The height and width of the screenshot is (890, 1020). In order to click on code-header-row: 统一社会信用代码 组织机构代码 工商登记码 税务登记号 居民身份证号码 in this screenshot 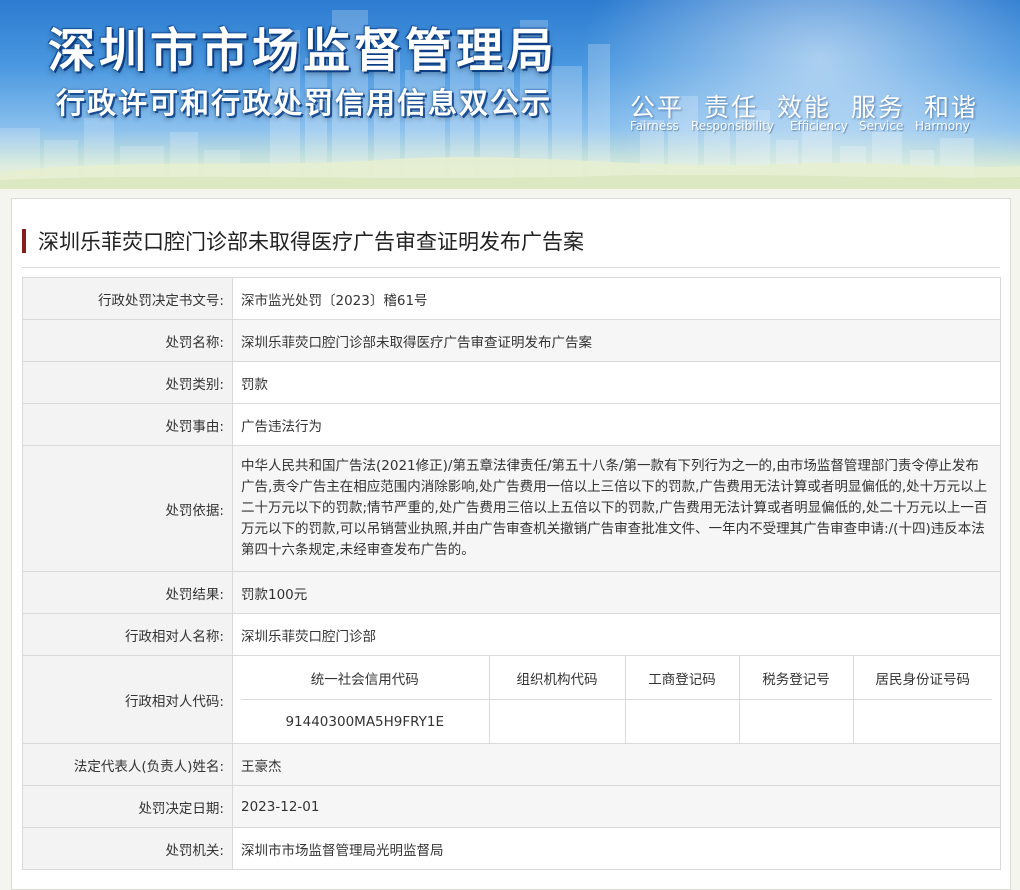, I will do `click(616, 678)`.